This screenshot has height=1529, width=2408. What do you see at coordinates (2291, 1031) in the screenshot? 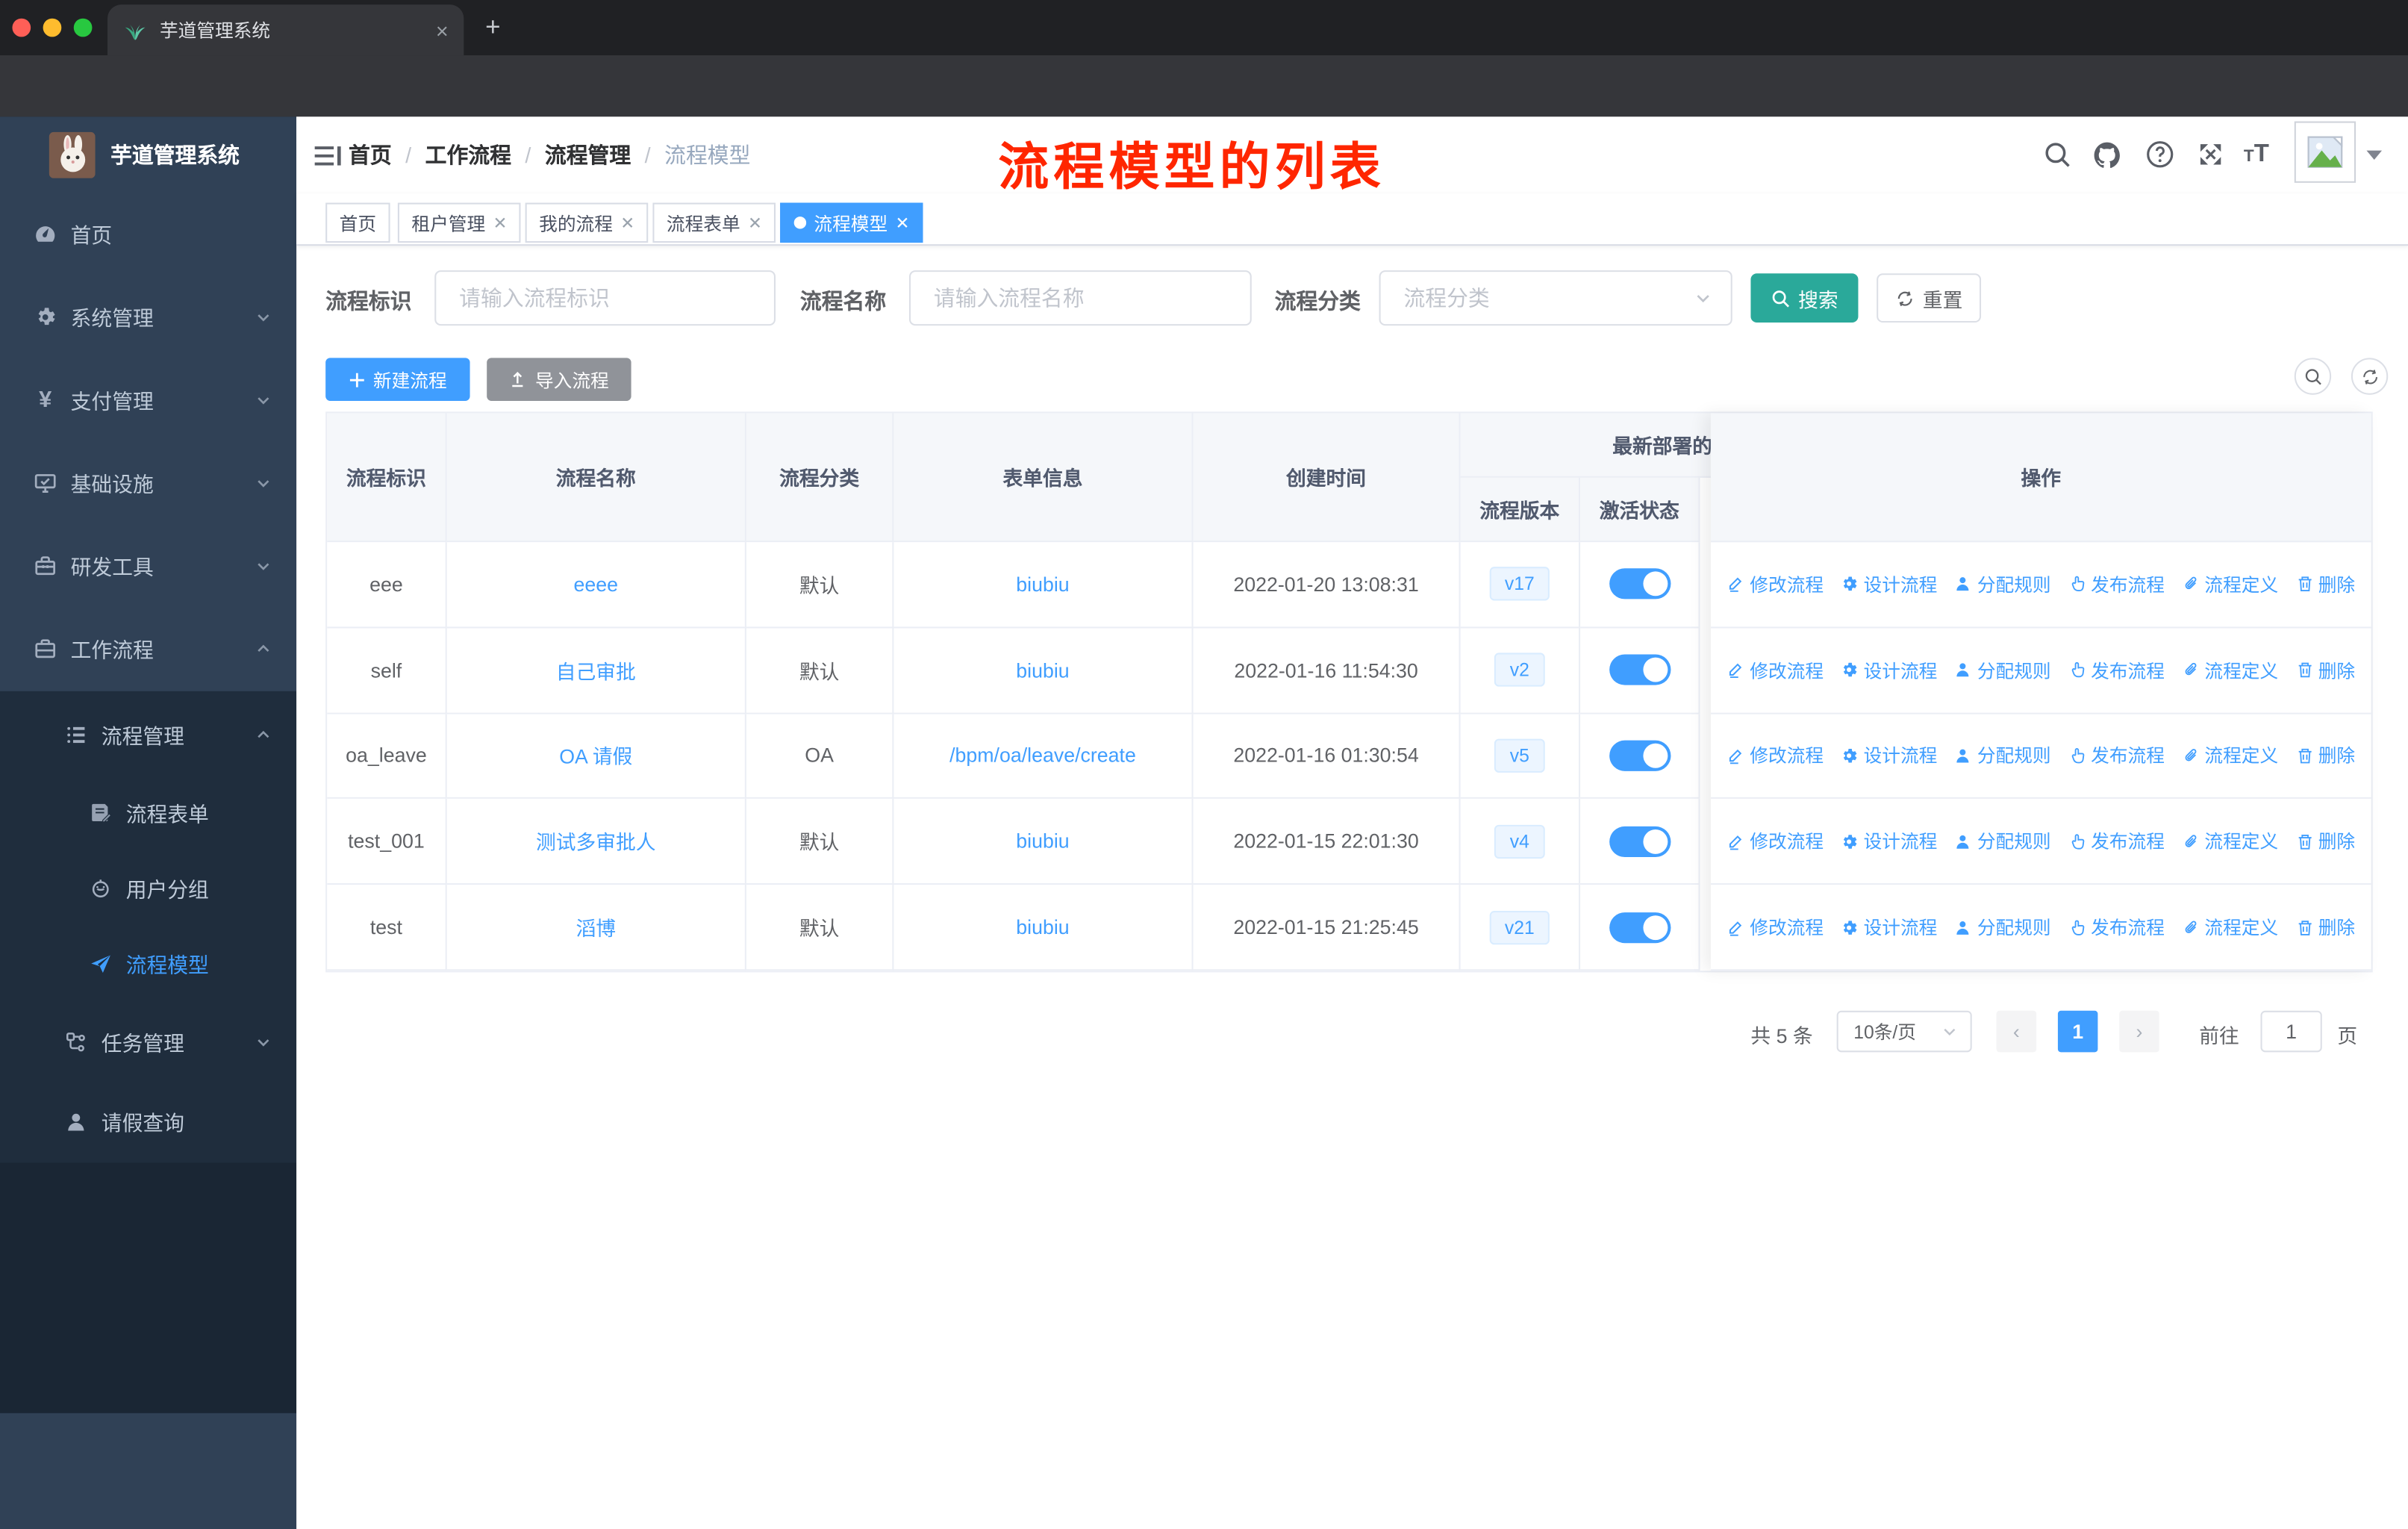
I see `goto-page-input` at bounding box center [2291, 1031].